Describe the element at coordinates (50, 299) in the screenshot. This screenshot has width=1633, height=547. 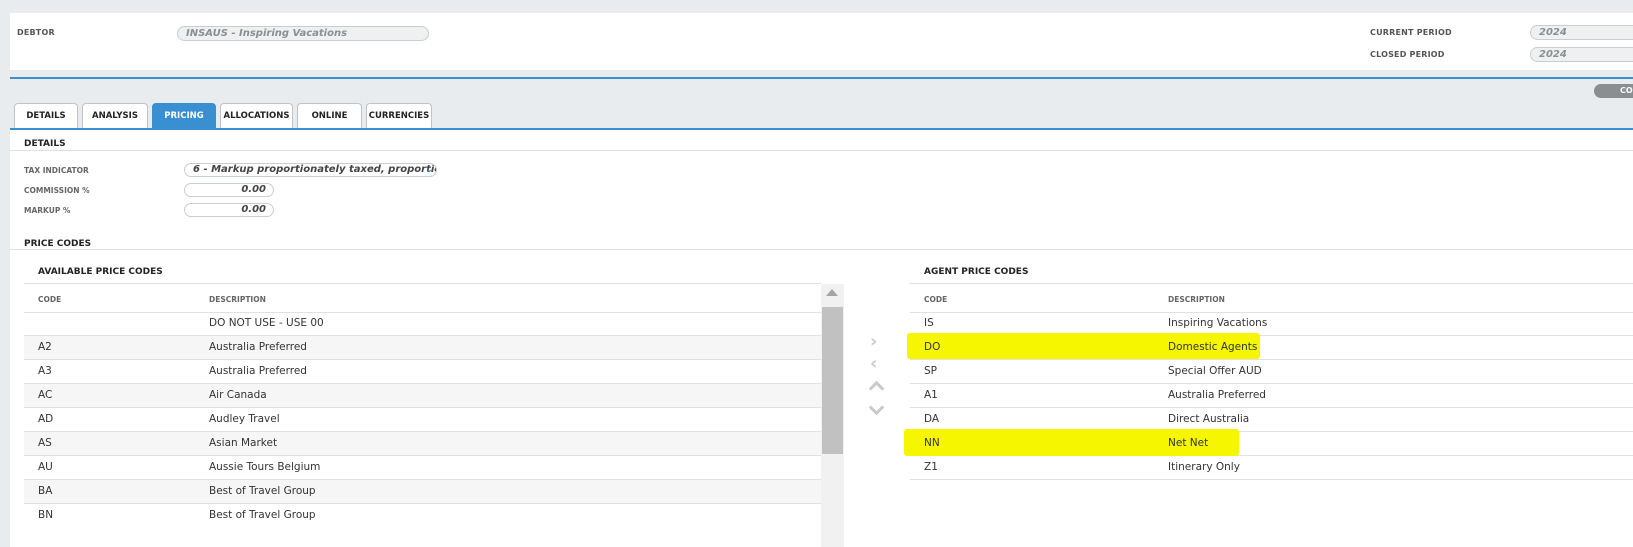
I see `available-col-code: CODE` at that location.